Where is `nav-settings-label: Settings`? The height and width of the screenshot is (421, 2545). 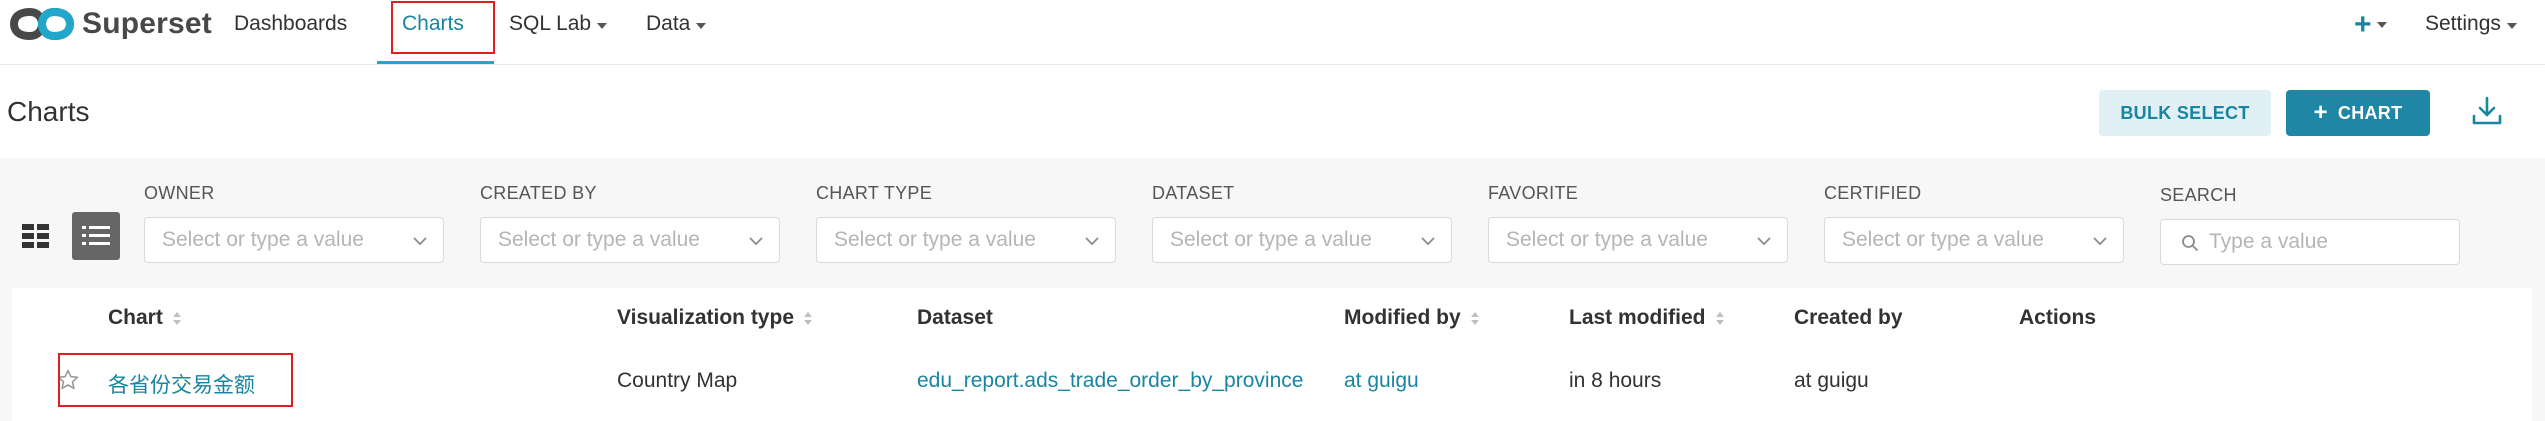
nav-settings-label: Settings is located at coordinates (2463, 23).